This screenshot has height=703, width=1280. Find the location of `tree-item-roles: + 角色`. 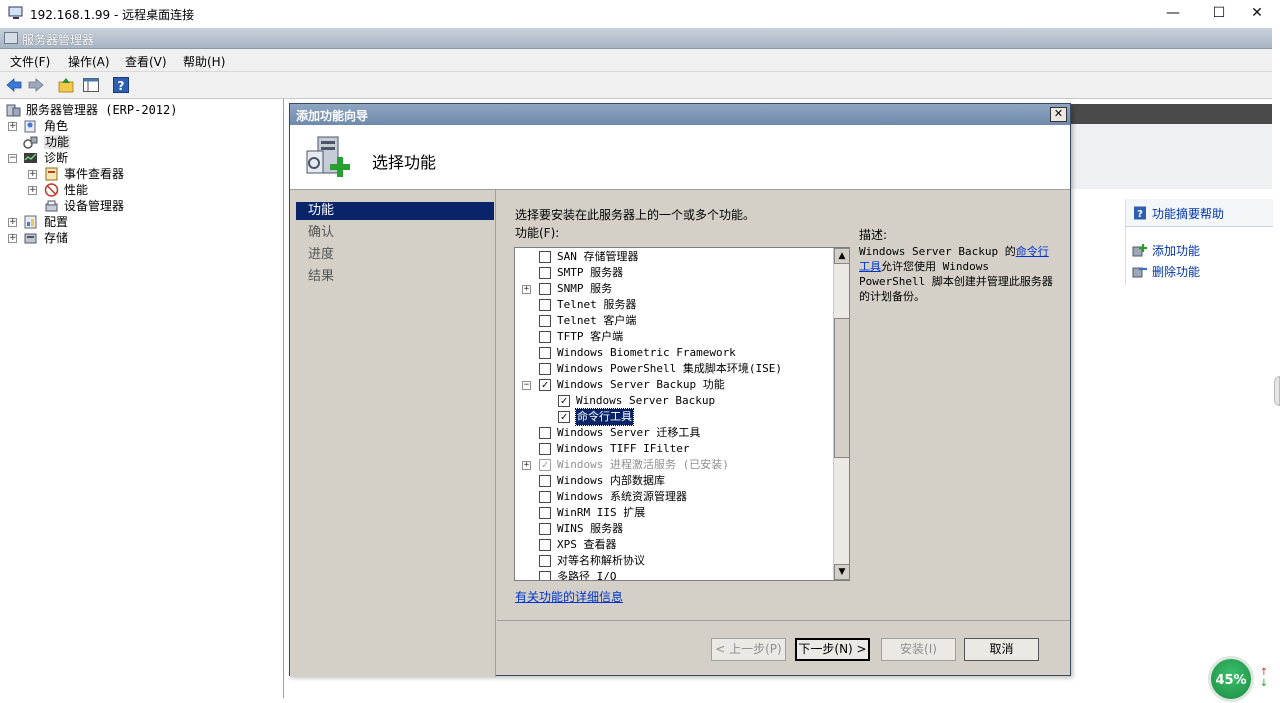

tree-item-roles: + 角色 is located at coordinates (38, 126).